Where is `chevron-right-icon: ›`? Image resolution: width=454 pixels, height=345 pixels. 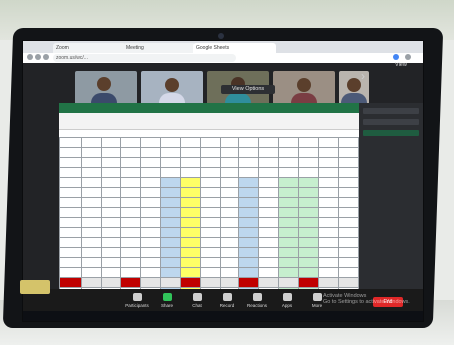
chevron-right-icon: › is located at coordinates (363, 76).